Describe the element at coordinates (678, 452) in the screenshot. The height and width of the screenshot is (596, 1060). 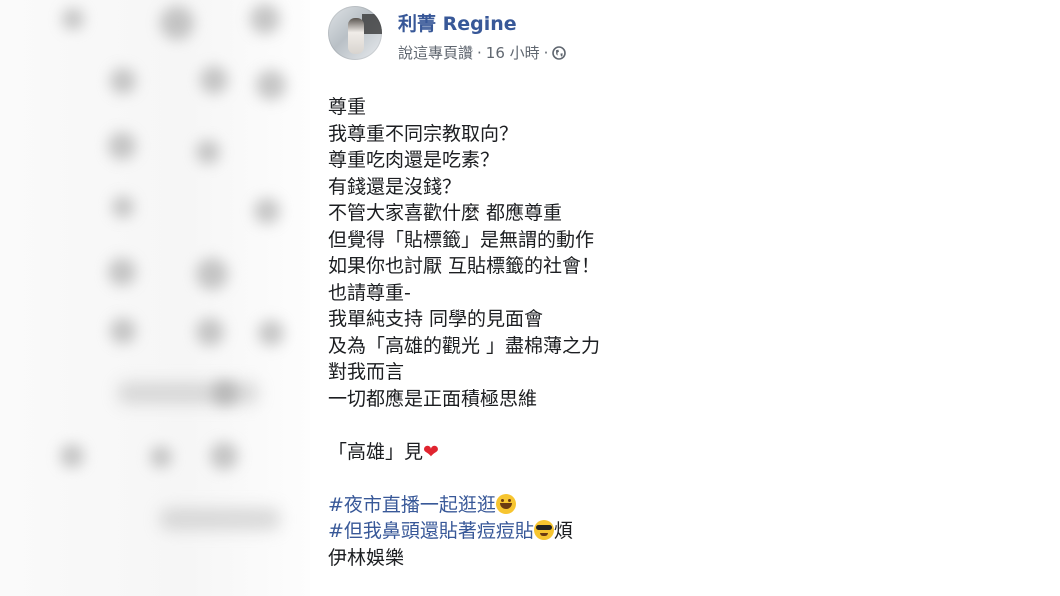
I see `closing-line: 「高雄」見❤` at that location.